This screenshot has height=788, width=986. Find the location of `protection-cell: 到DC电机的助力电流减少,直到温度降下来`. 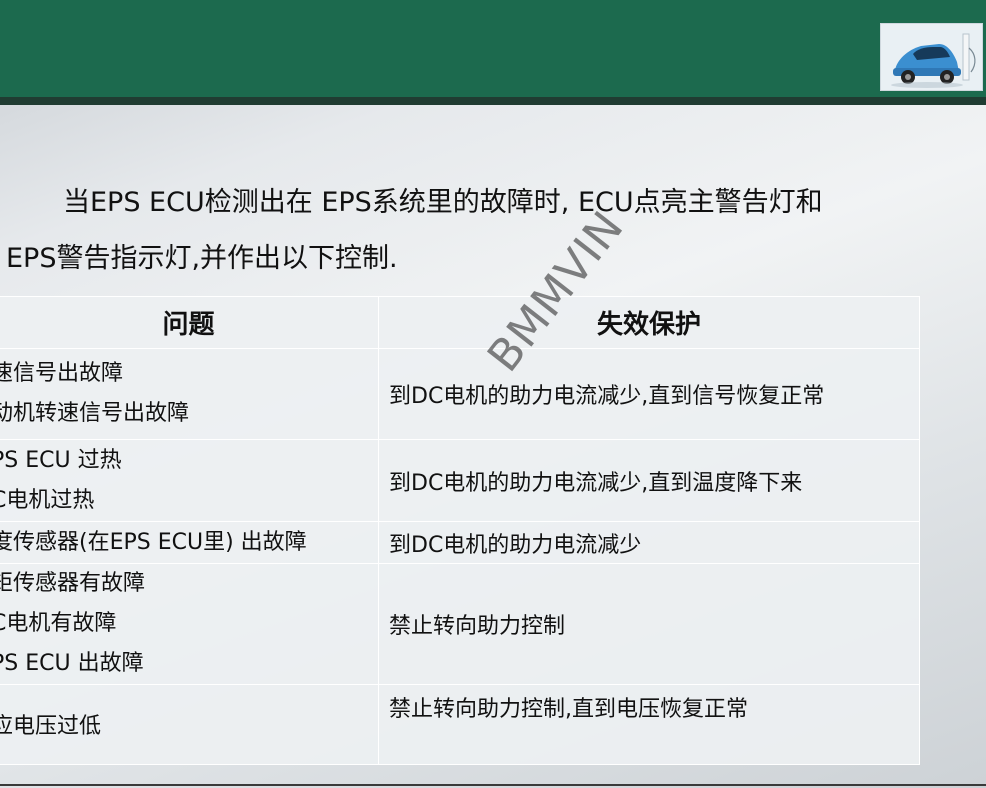

protection-cell: 到DC电机的助力电流减少,直到温度降下来 is located at coordinates (649, 480).